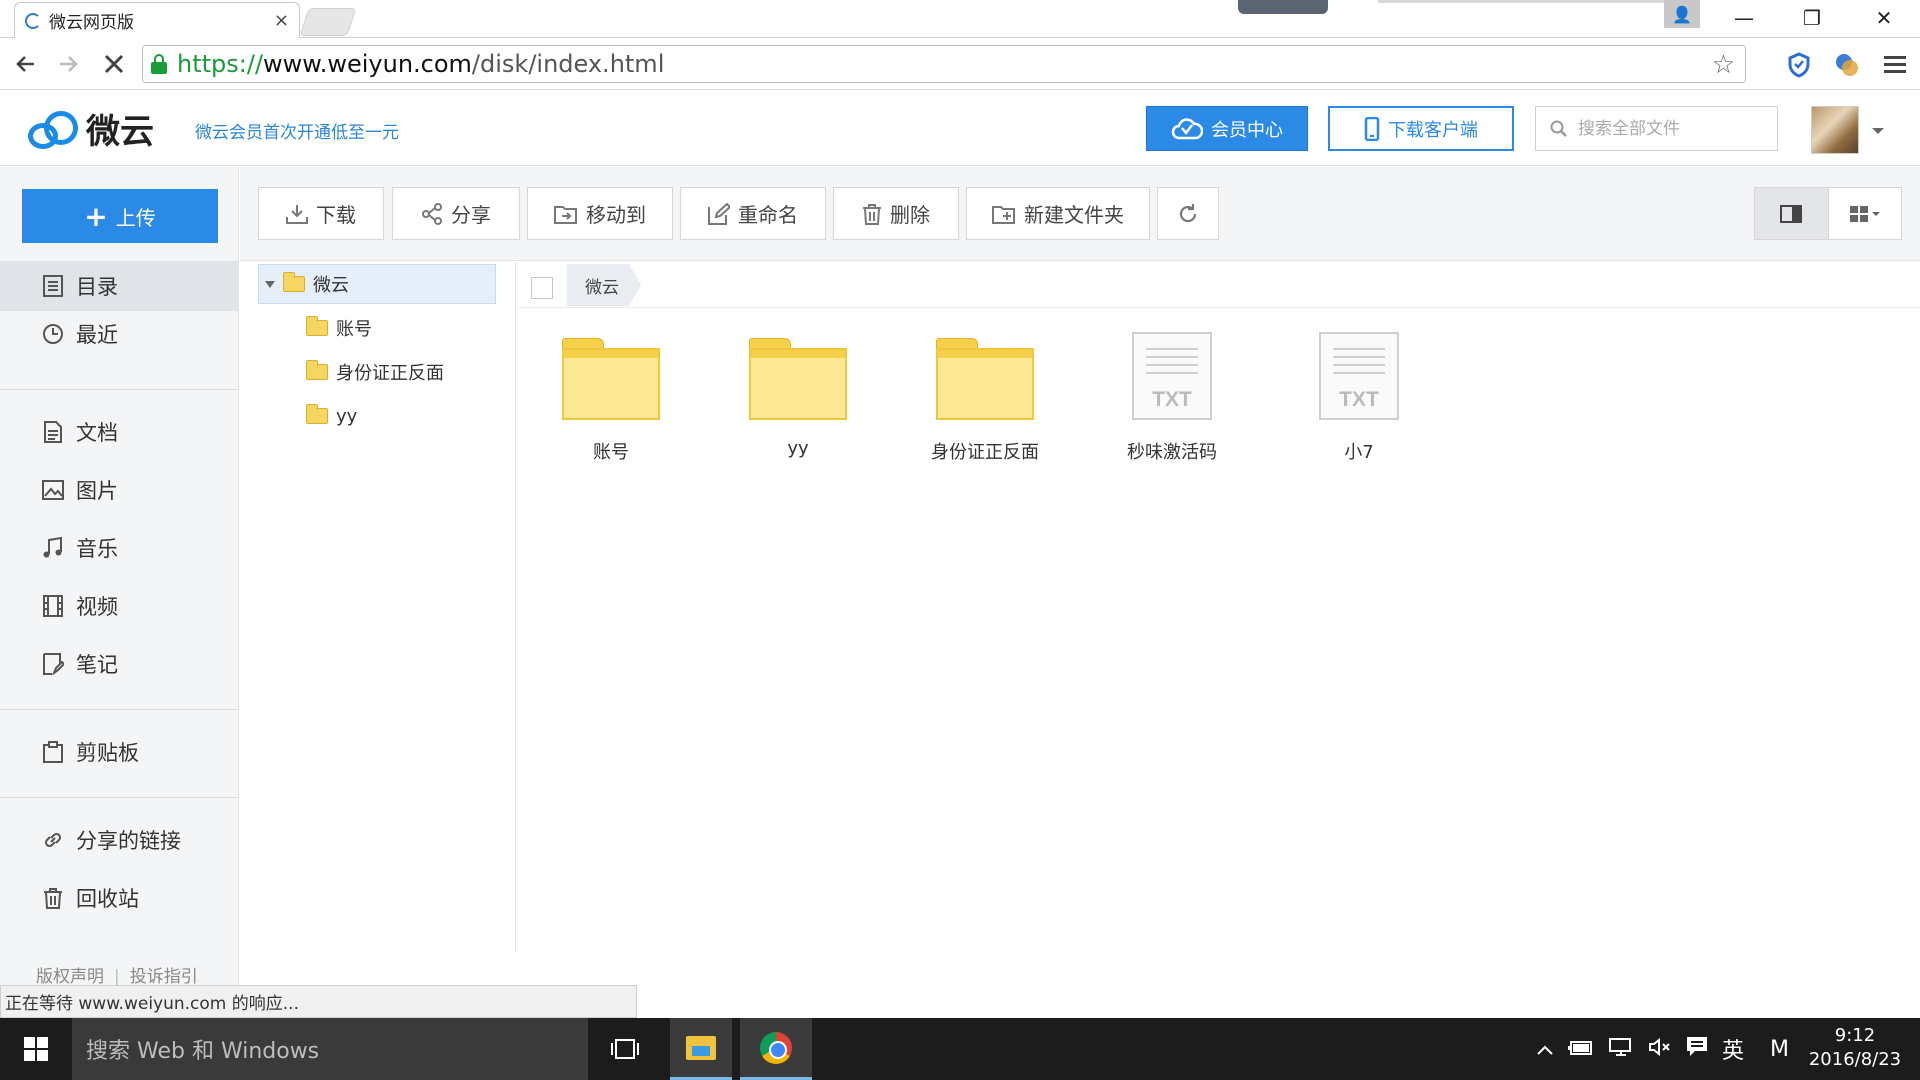 The height and width of the screenshot is (1080, 1920). What do you see at coordinates (1621, 1049) in the screenshot?
I see `network-icon` at bounding box center [1621, 1049].